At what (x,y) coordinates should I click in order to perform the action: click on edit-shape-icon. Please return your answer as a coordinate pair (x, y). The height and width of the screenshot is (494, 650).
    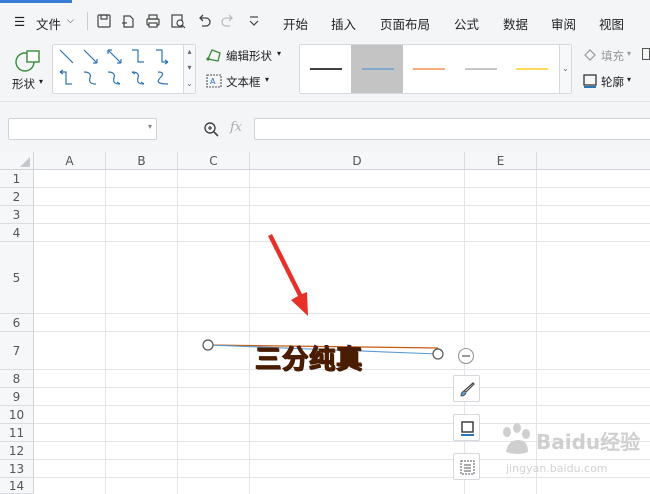
    Looking at the image, I should click on (214, 55).